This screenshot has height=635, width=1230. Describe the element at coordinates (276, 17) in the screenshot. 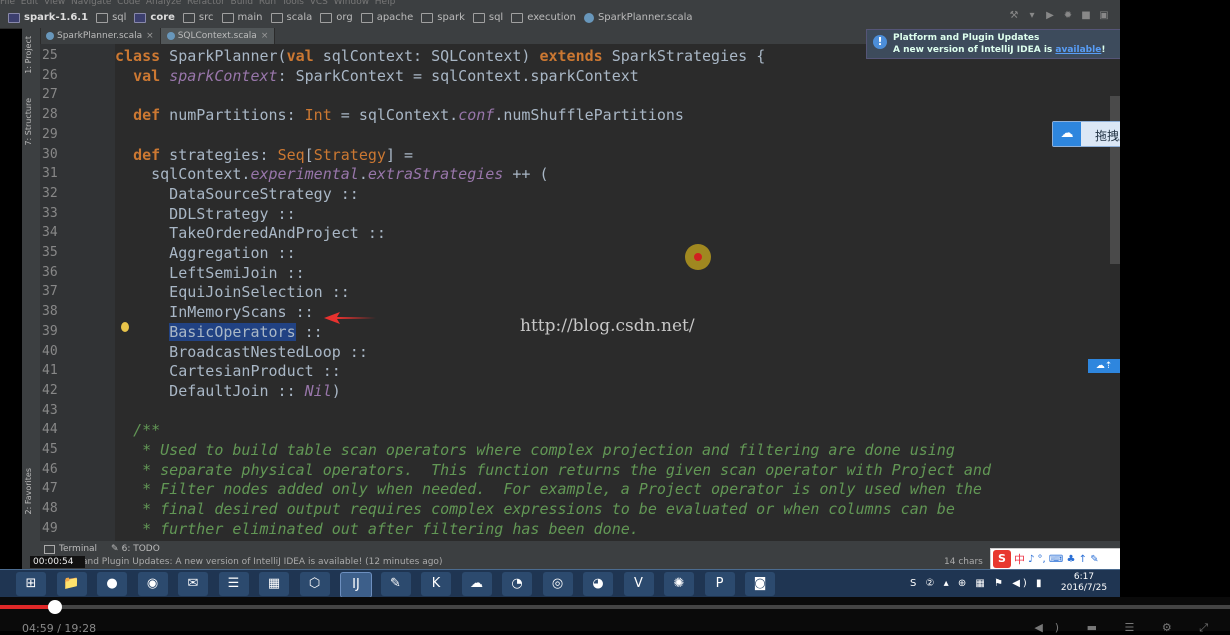

I see `folder-icon` at that location.